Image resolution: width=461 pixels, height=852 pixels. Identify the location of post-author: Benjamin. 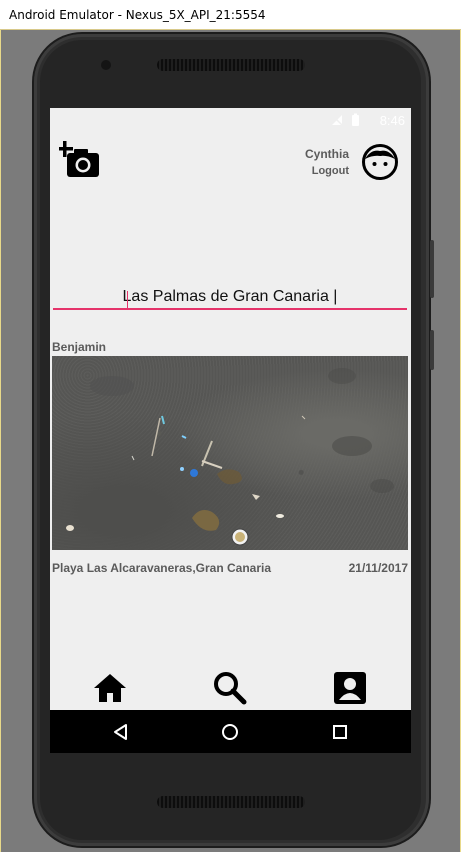
(79, 347).